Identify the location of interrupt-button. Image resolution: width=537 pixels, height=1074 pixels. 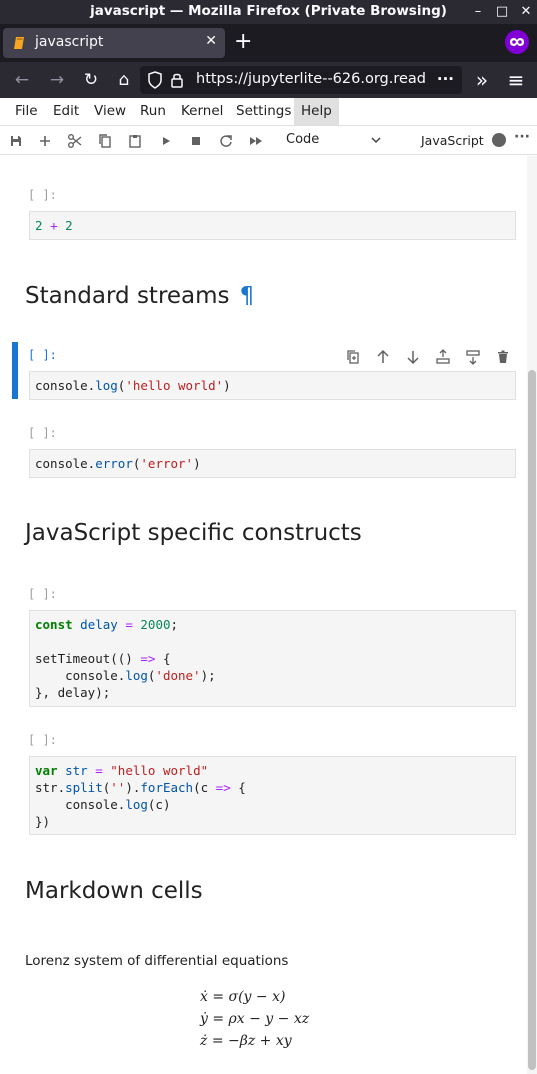
(196, 141).